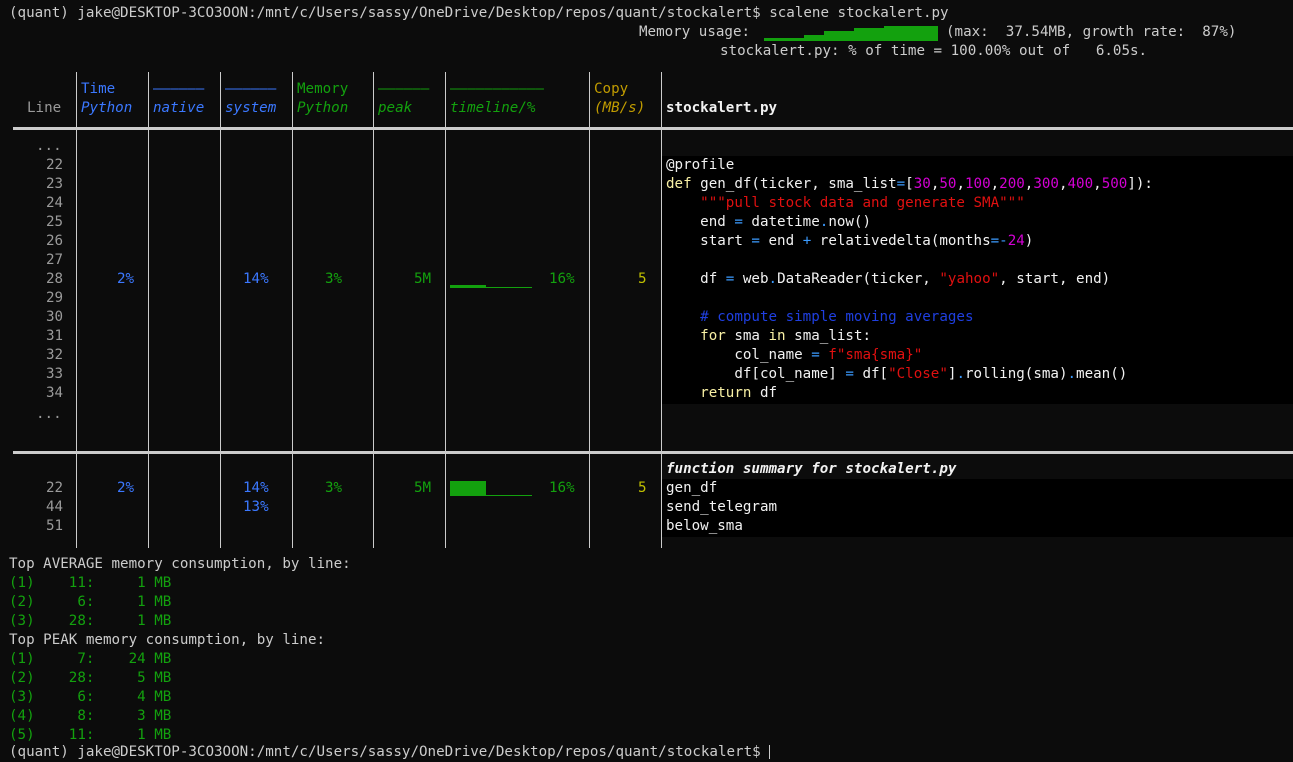  Describe the element at coordinates (55, 203) in the screenshot. I see `line-number: 24` at that location.